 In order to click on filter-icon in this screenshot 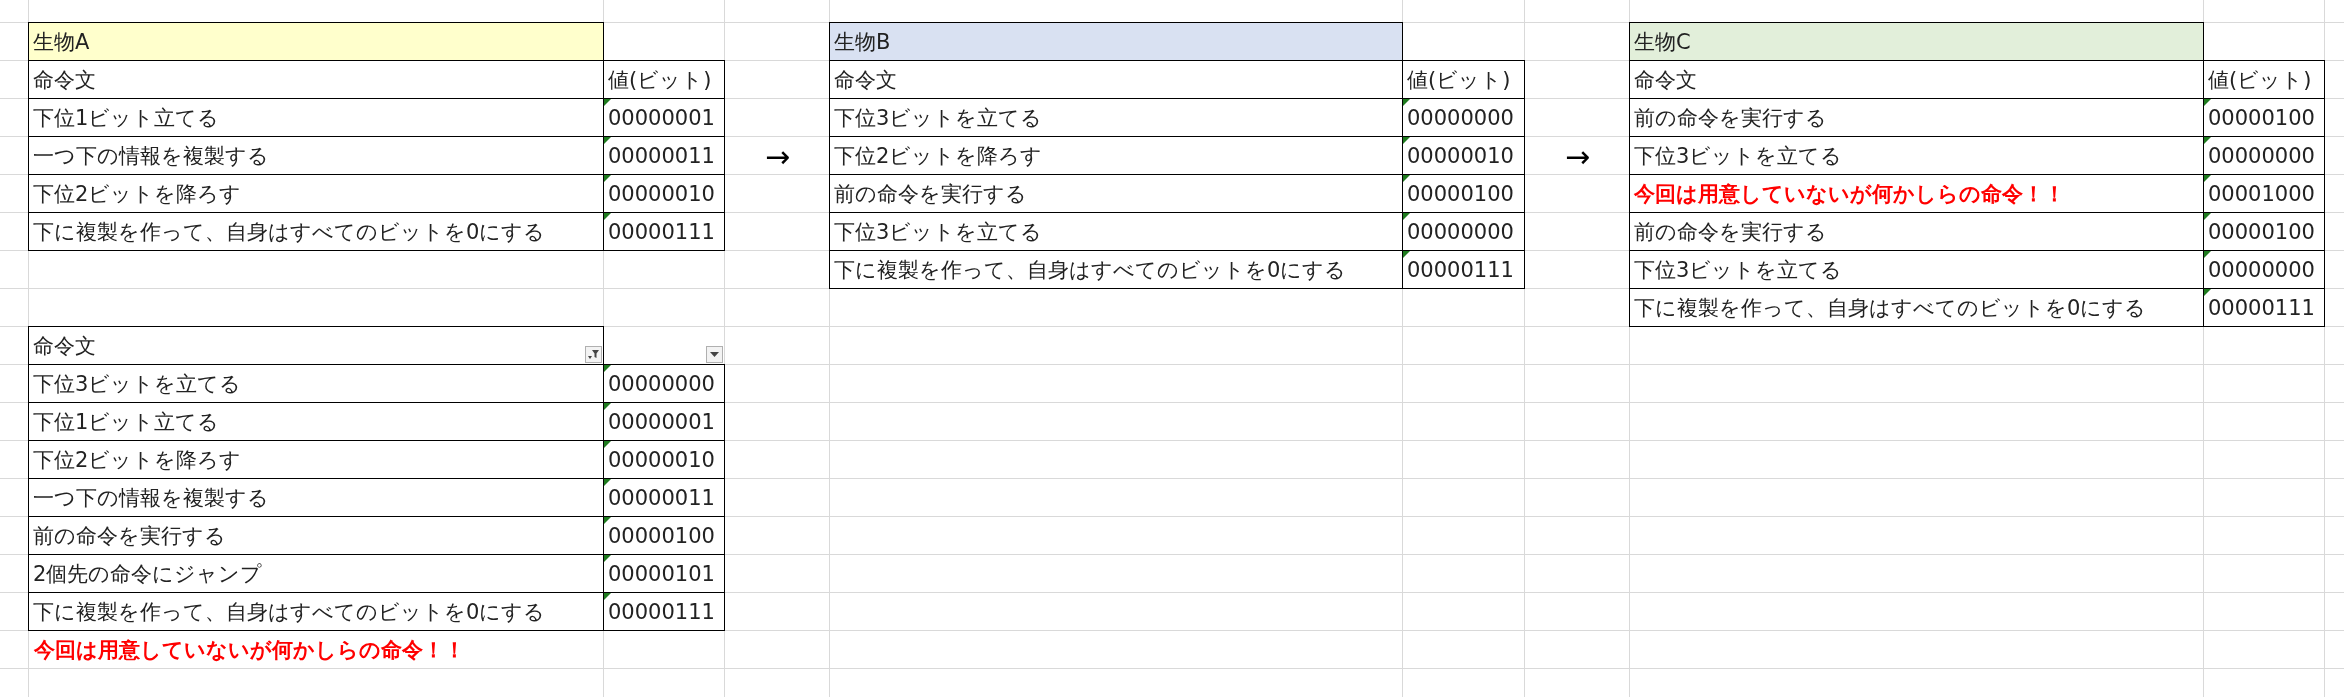, I will do `click(593, 354)`.